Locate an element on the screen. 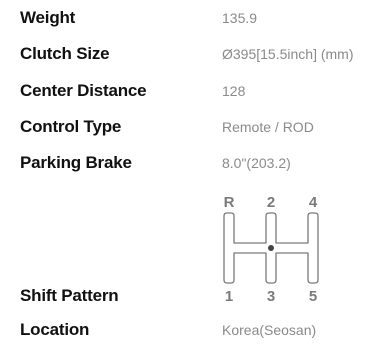 The image size is (387, 344). gear-label-top: 2 is located at coordinates (271, 202).